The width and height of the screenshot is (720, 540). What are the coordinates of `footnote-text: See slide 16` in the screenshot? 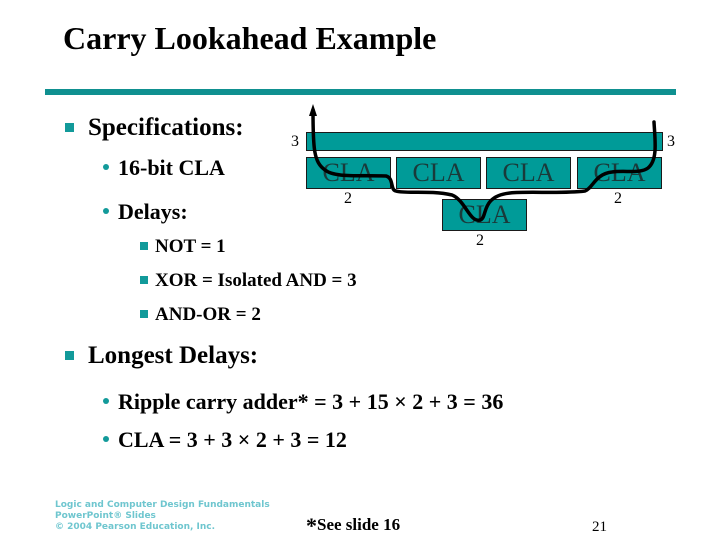 It's located at (359, 524).